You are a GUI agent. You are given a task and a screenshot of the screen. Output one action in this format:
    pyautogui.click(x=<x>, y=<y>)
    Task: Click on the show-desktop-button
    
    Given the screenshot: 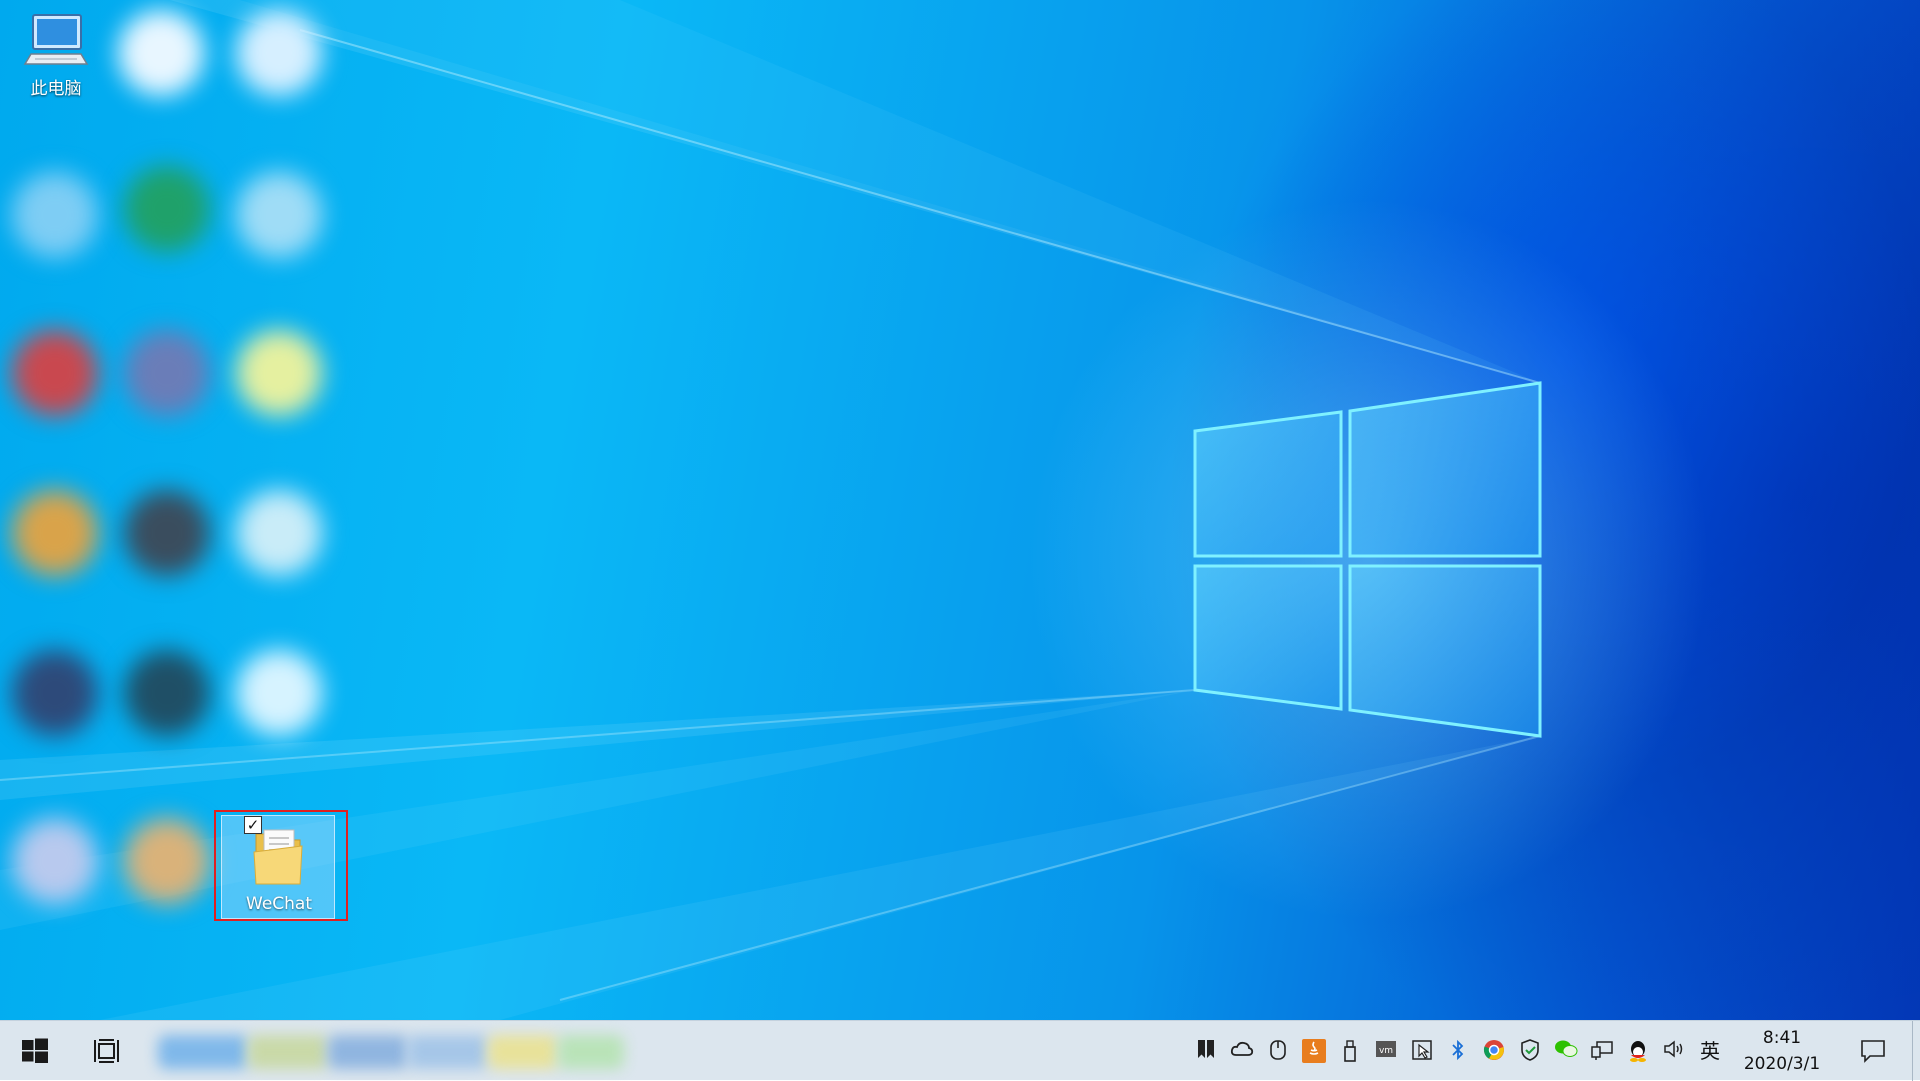 What is the action you would take?
    pyautogui.click(x=1916, y=1051)
    